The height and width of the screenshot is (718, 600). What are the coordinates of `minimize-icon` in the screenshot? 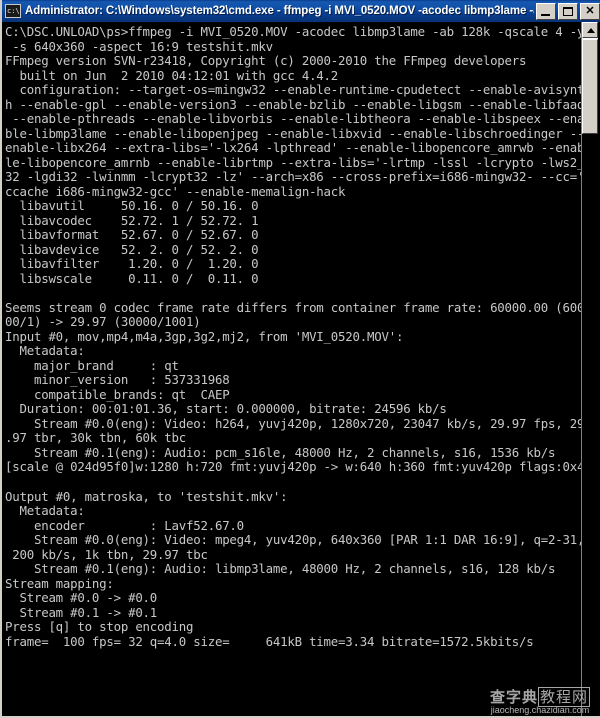 It's located at (545, 14).